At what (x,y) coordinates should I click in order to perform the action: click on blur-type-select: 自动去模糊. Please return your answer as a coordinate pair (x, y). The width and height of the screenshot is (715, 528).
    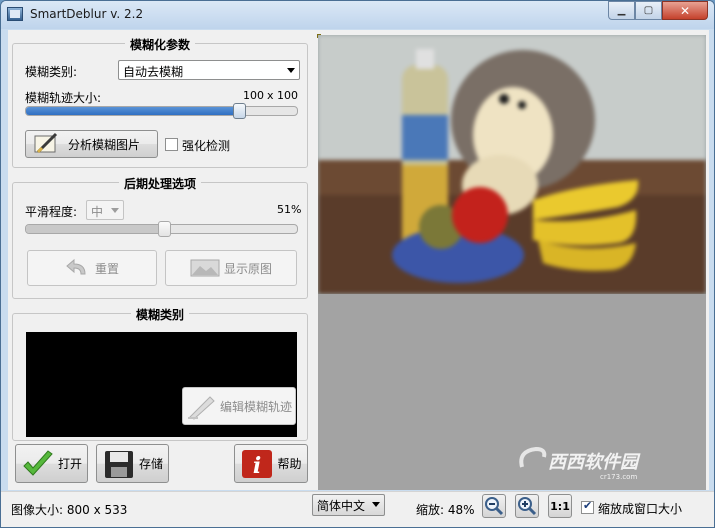
    Looking at the image, I should click on (209, 70).